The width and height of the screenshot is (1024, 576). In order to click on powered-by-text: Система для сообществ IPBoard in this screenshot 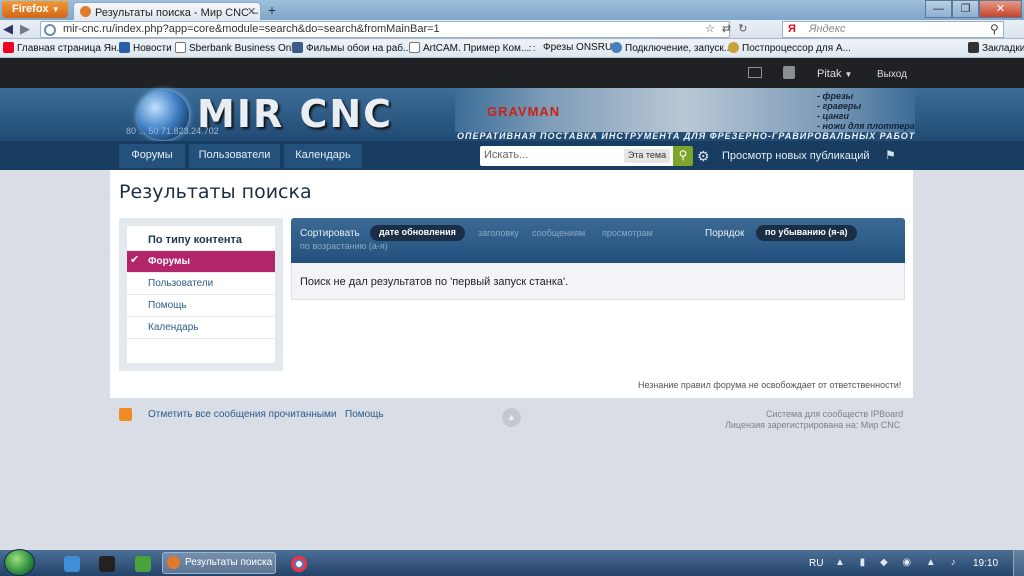, I will do `click(834, 414)`.